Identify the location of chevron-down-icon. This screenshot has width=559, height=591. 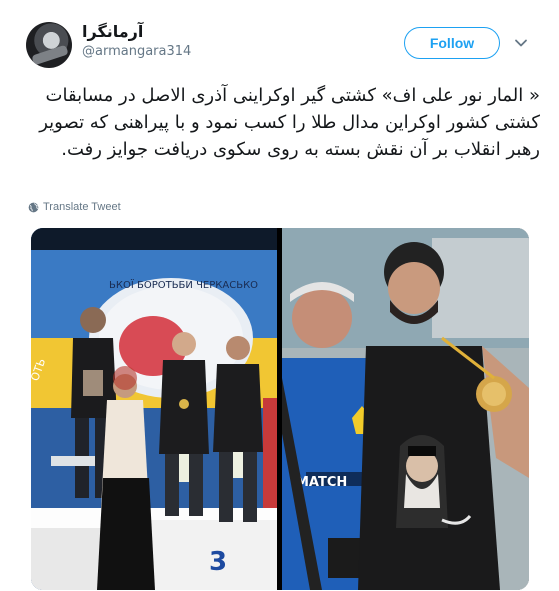
(521, 43).